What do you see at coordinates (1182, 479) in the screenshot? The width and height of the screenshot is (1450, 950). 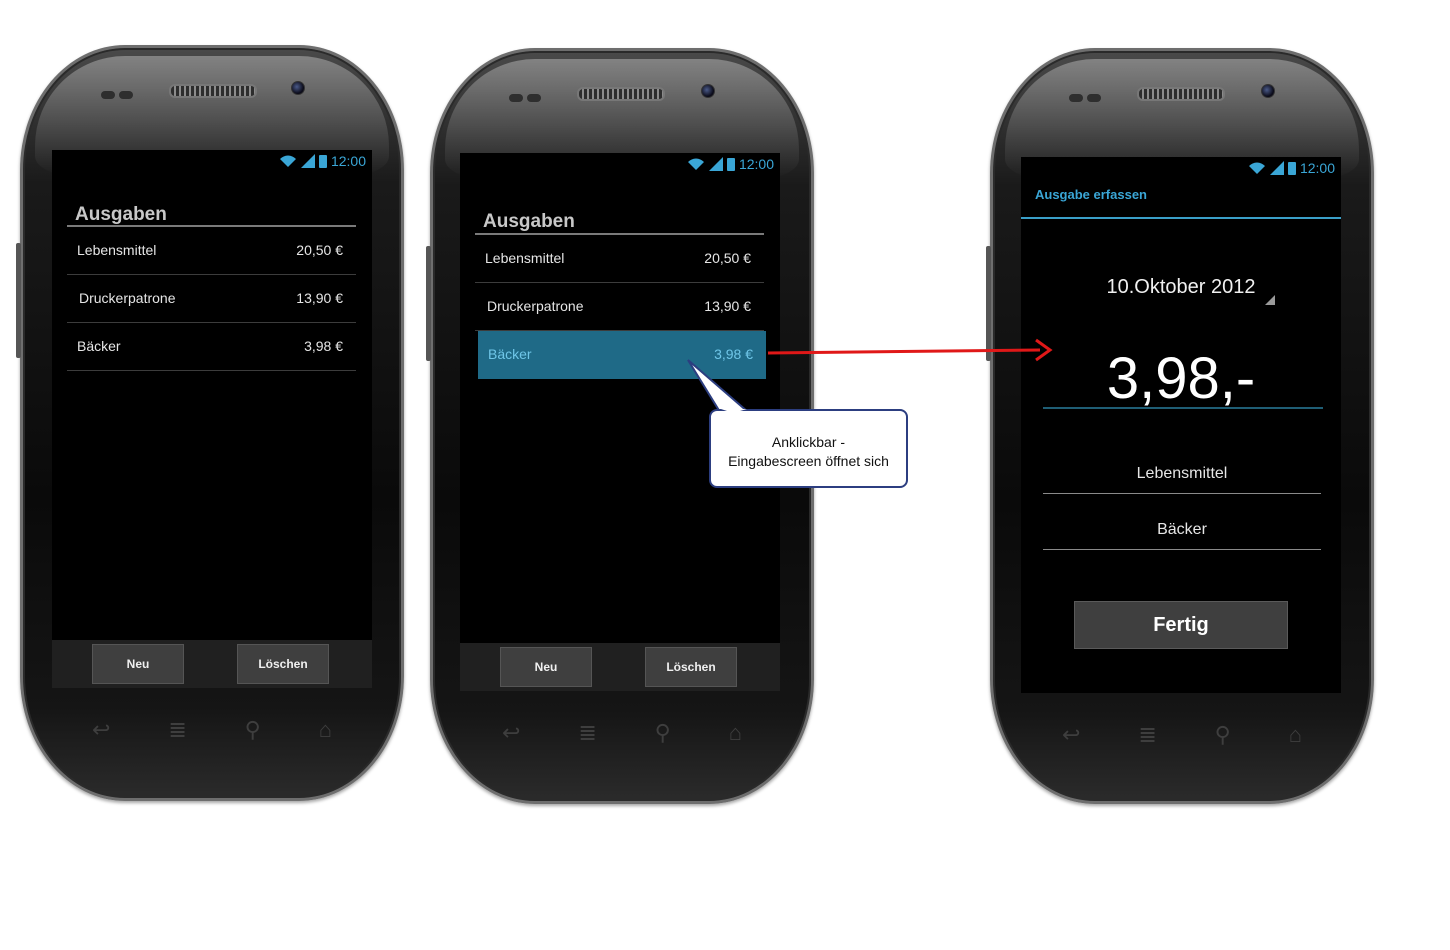 I see `category-field: Lebensmittel` at bounding box center [1182, 479].